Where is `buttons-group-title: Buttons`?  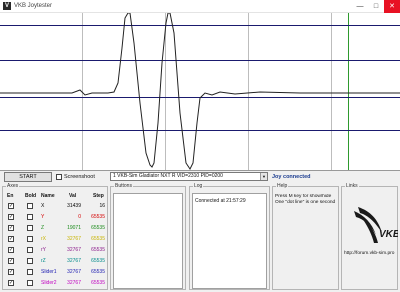 buttons-group-title: Buttons is located at coordinates (123, 186).